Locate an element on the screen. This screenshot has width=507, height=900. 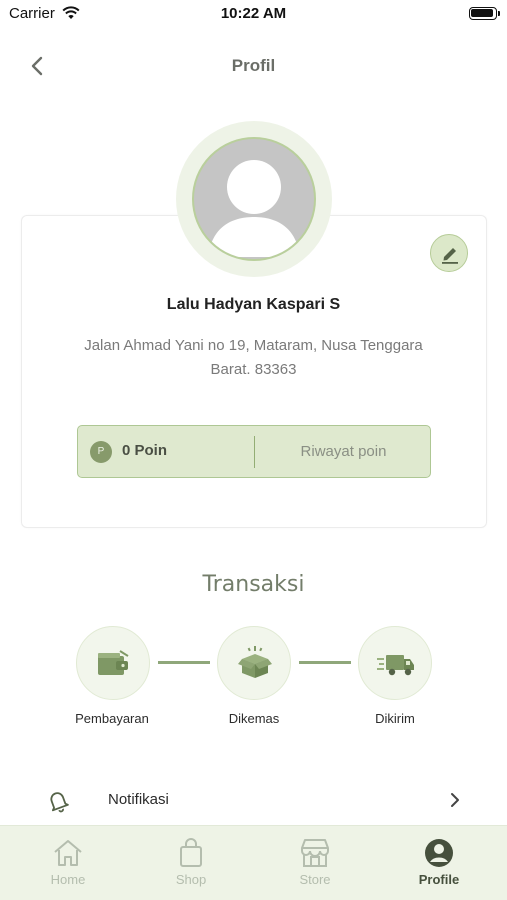
tab-store: Store is located at coordinates (315, 863).